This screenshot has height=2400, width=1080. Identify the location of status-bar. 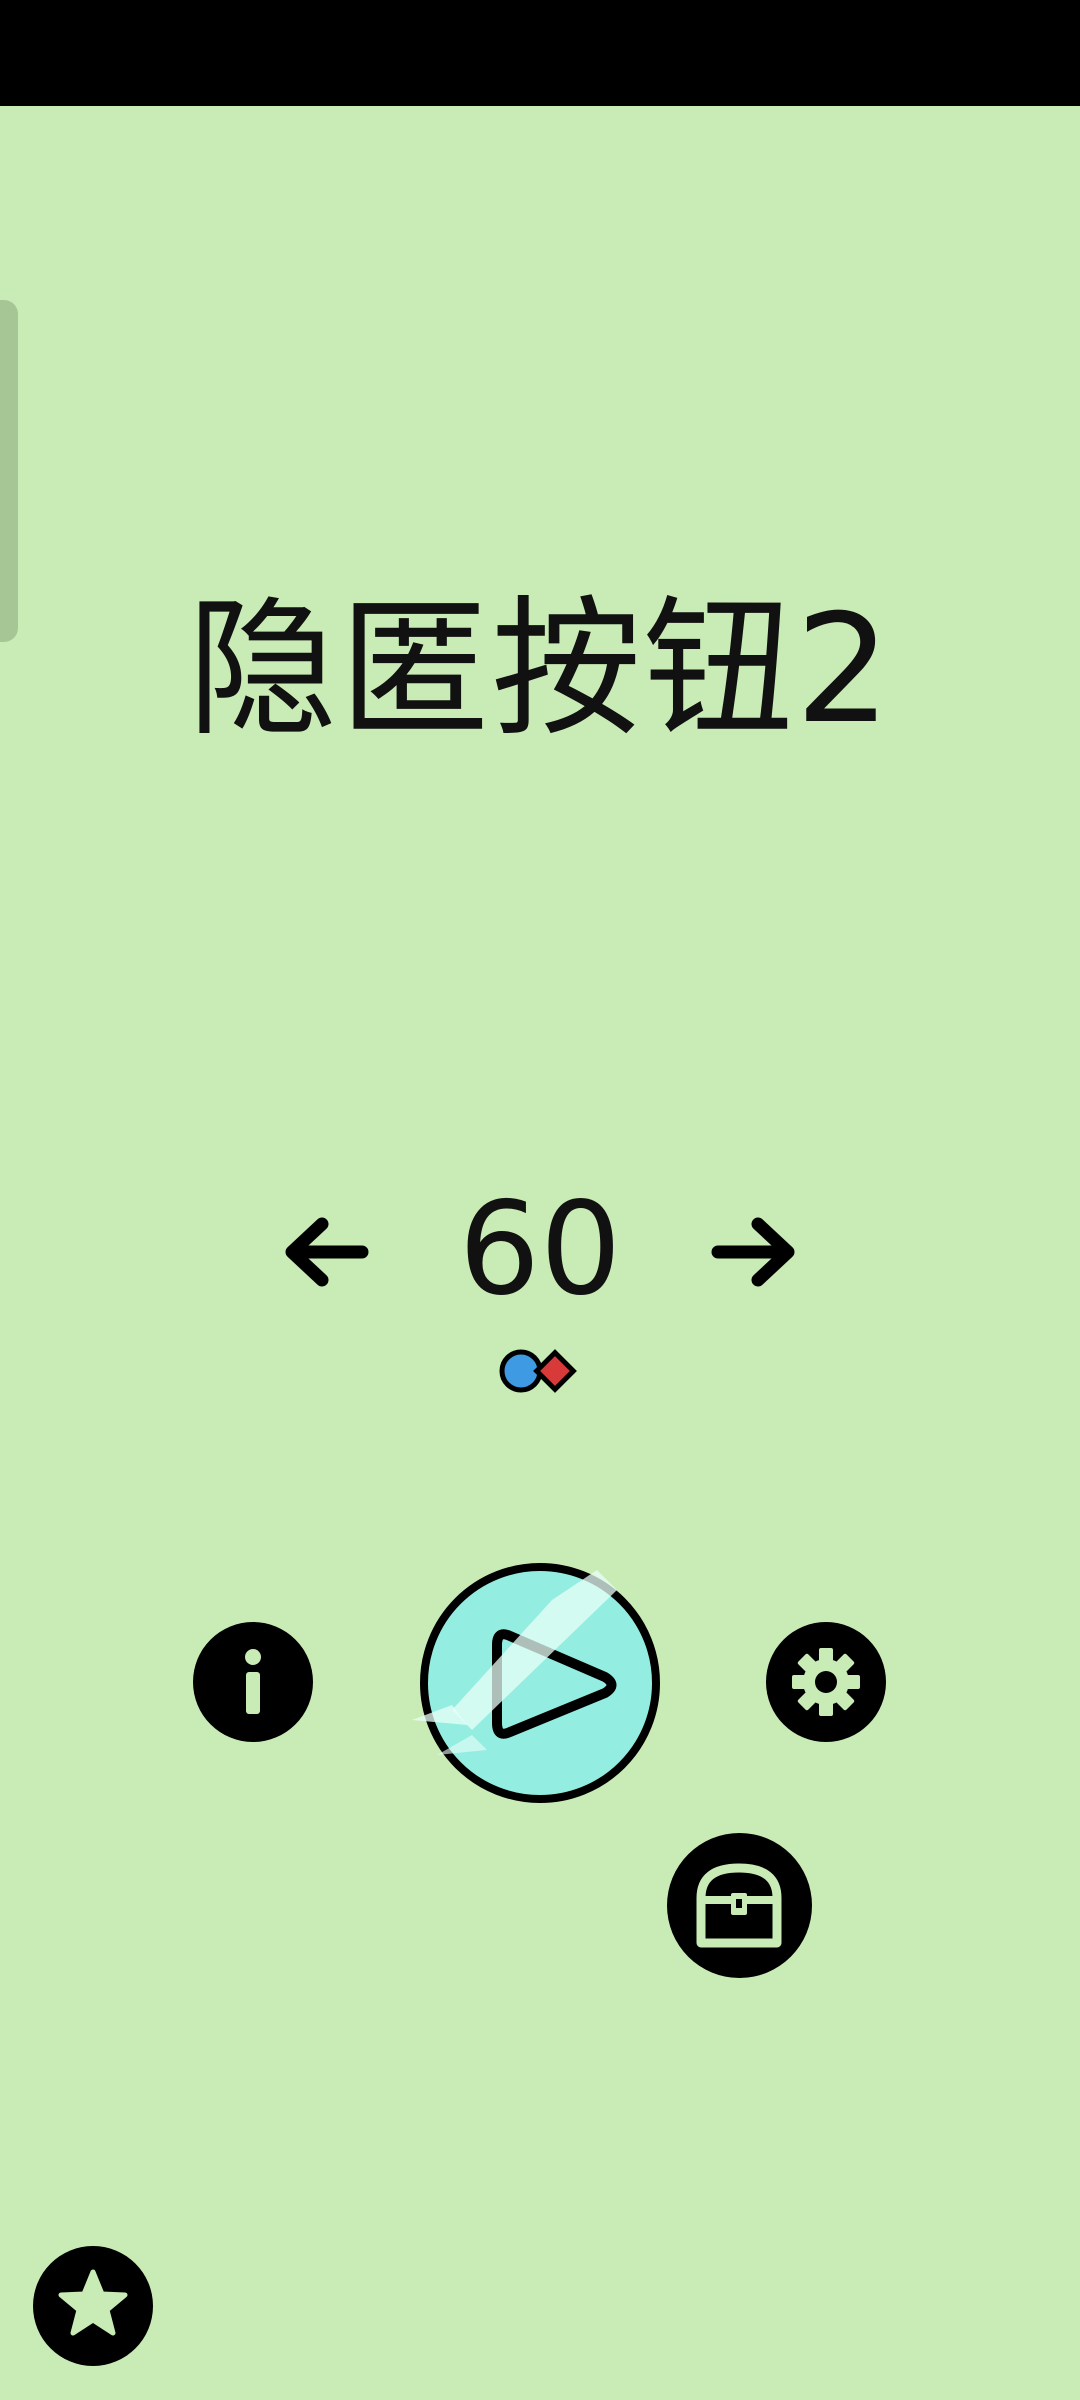
(540, 53).